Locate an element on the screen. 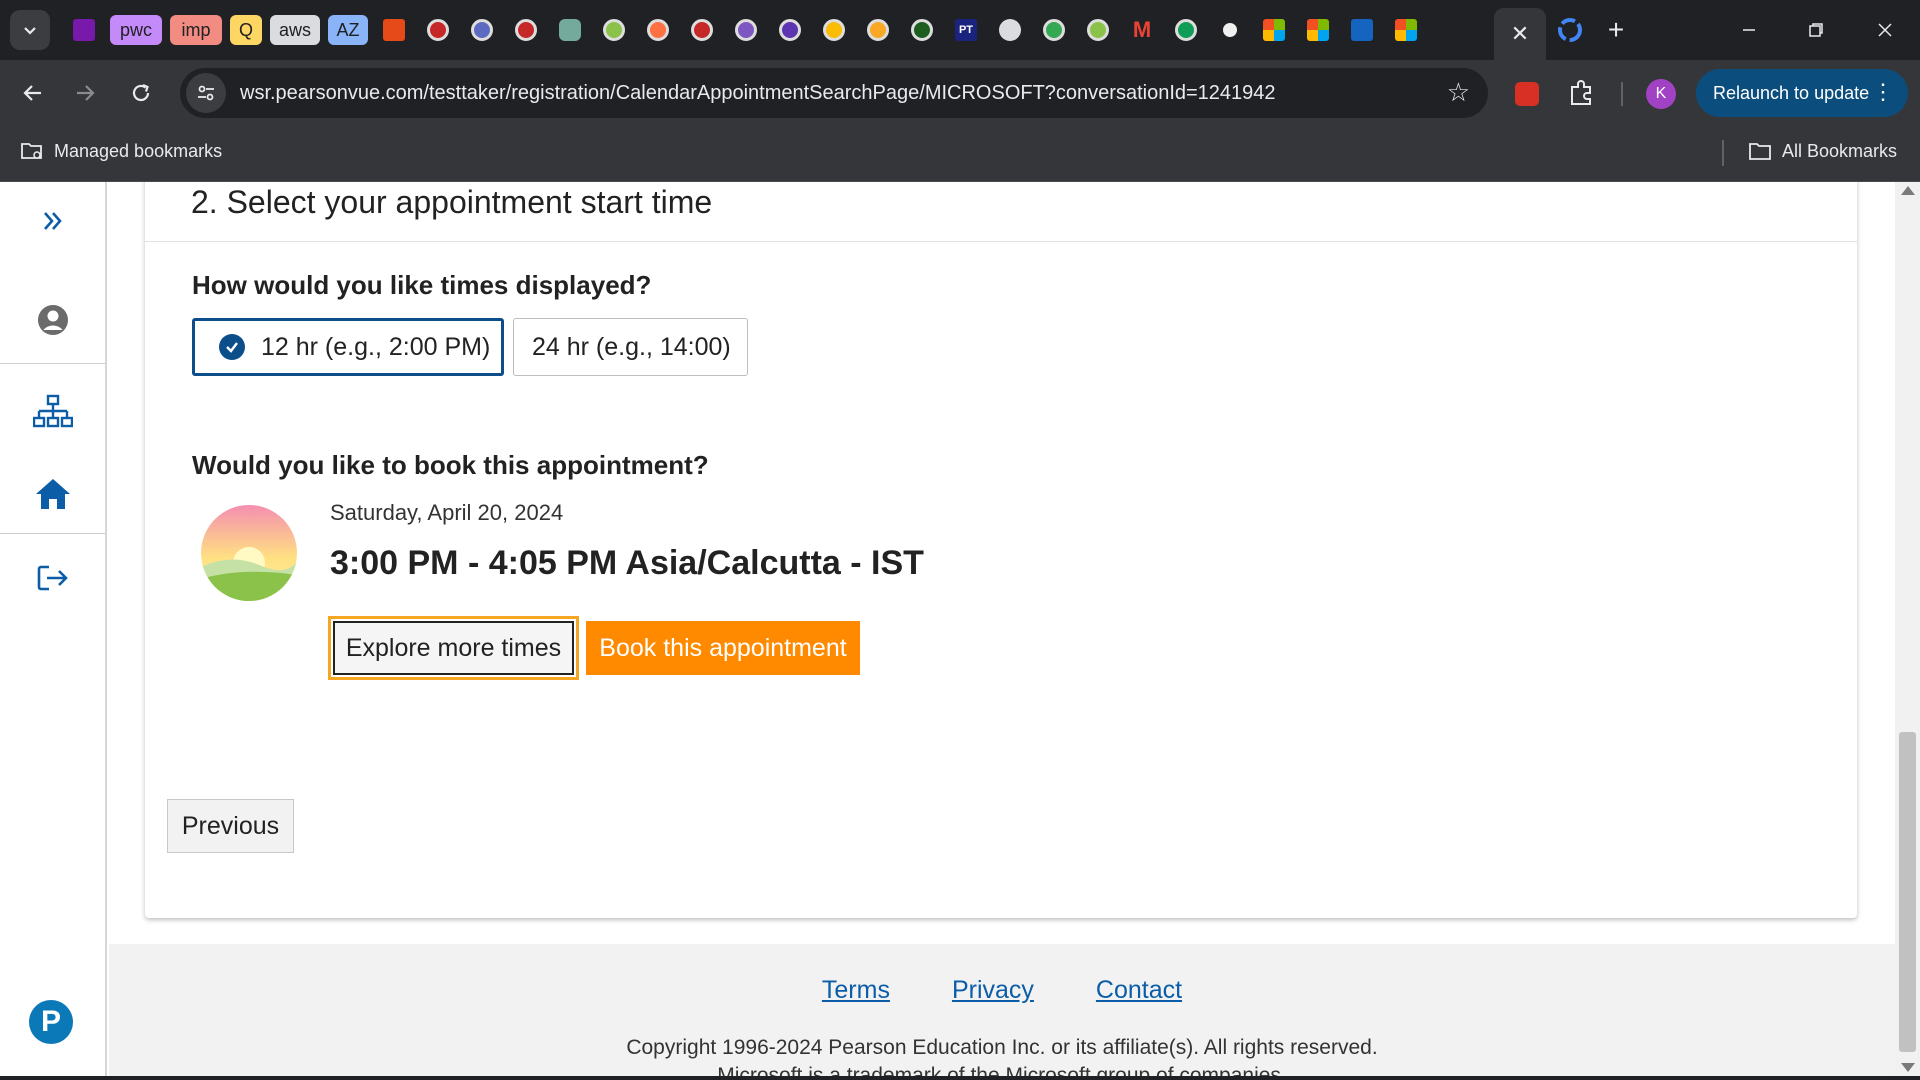  extensions-button is located at coordinates (1582, 94).